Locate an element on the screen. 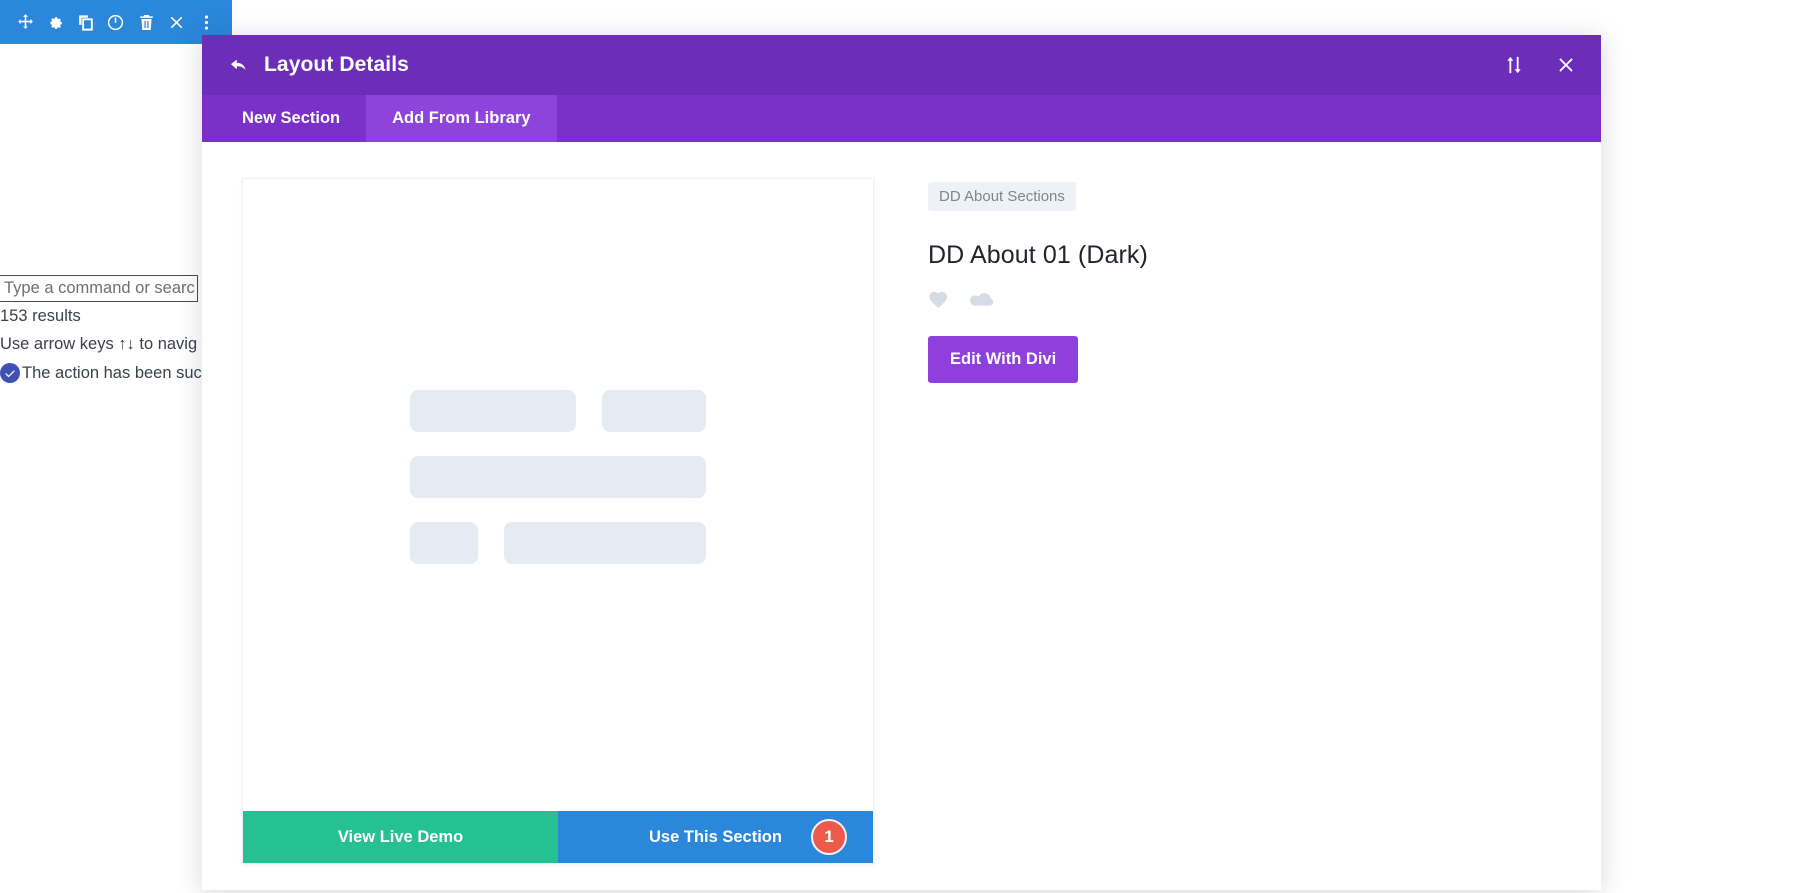  tab-new-section: New Section is located at coordinates (291, 118).